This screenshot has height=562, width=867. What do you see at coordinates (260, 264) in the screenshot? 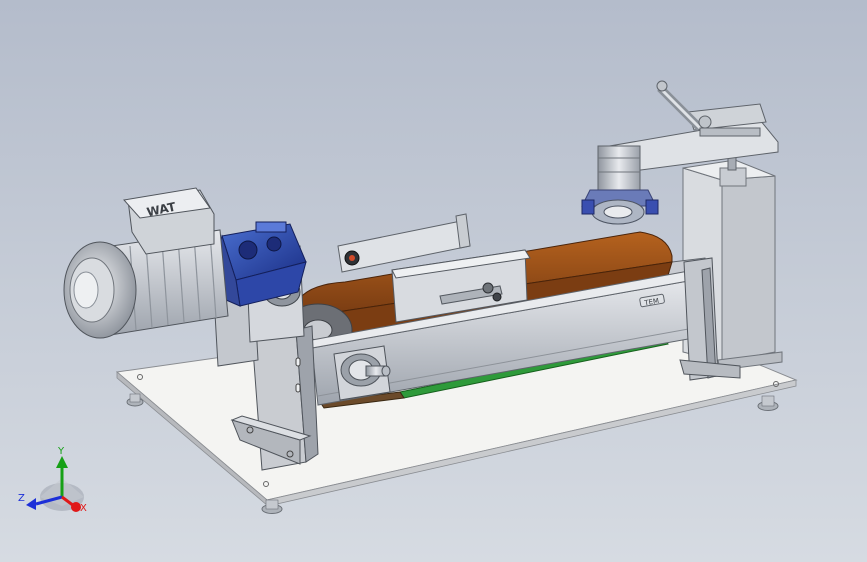
I see `gearbox` at bounding box center [260, 264].